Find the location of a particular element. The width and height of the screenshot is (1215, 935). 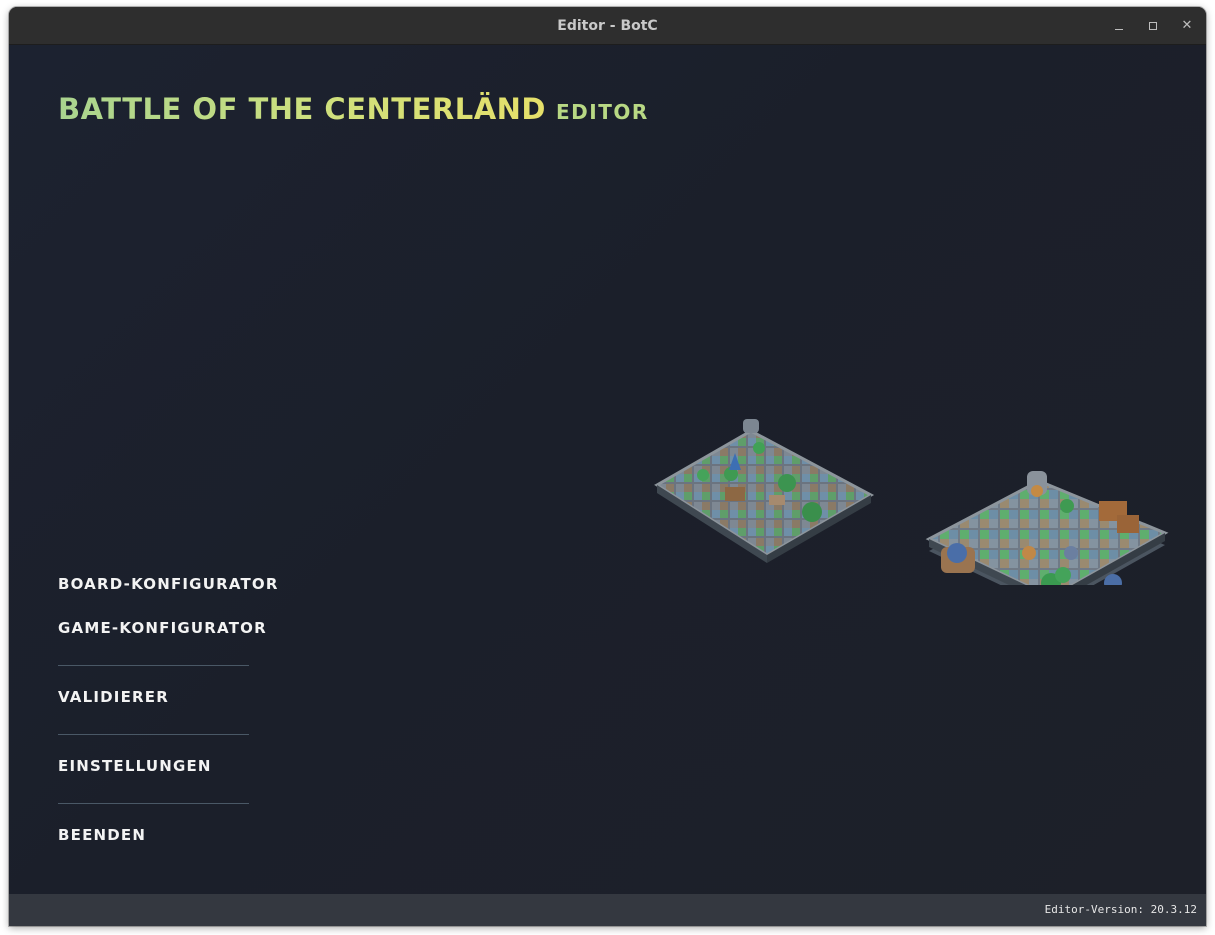

maximize-icon is located at coordinates (1153, 26).